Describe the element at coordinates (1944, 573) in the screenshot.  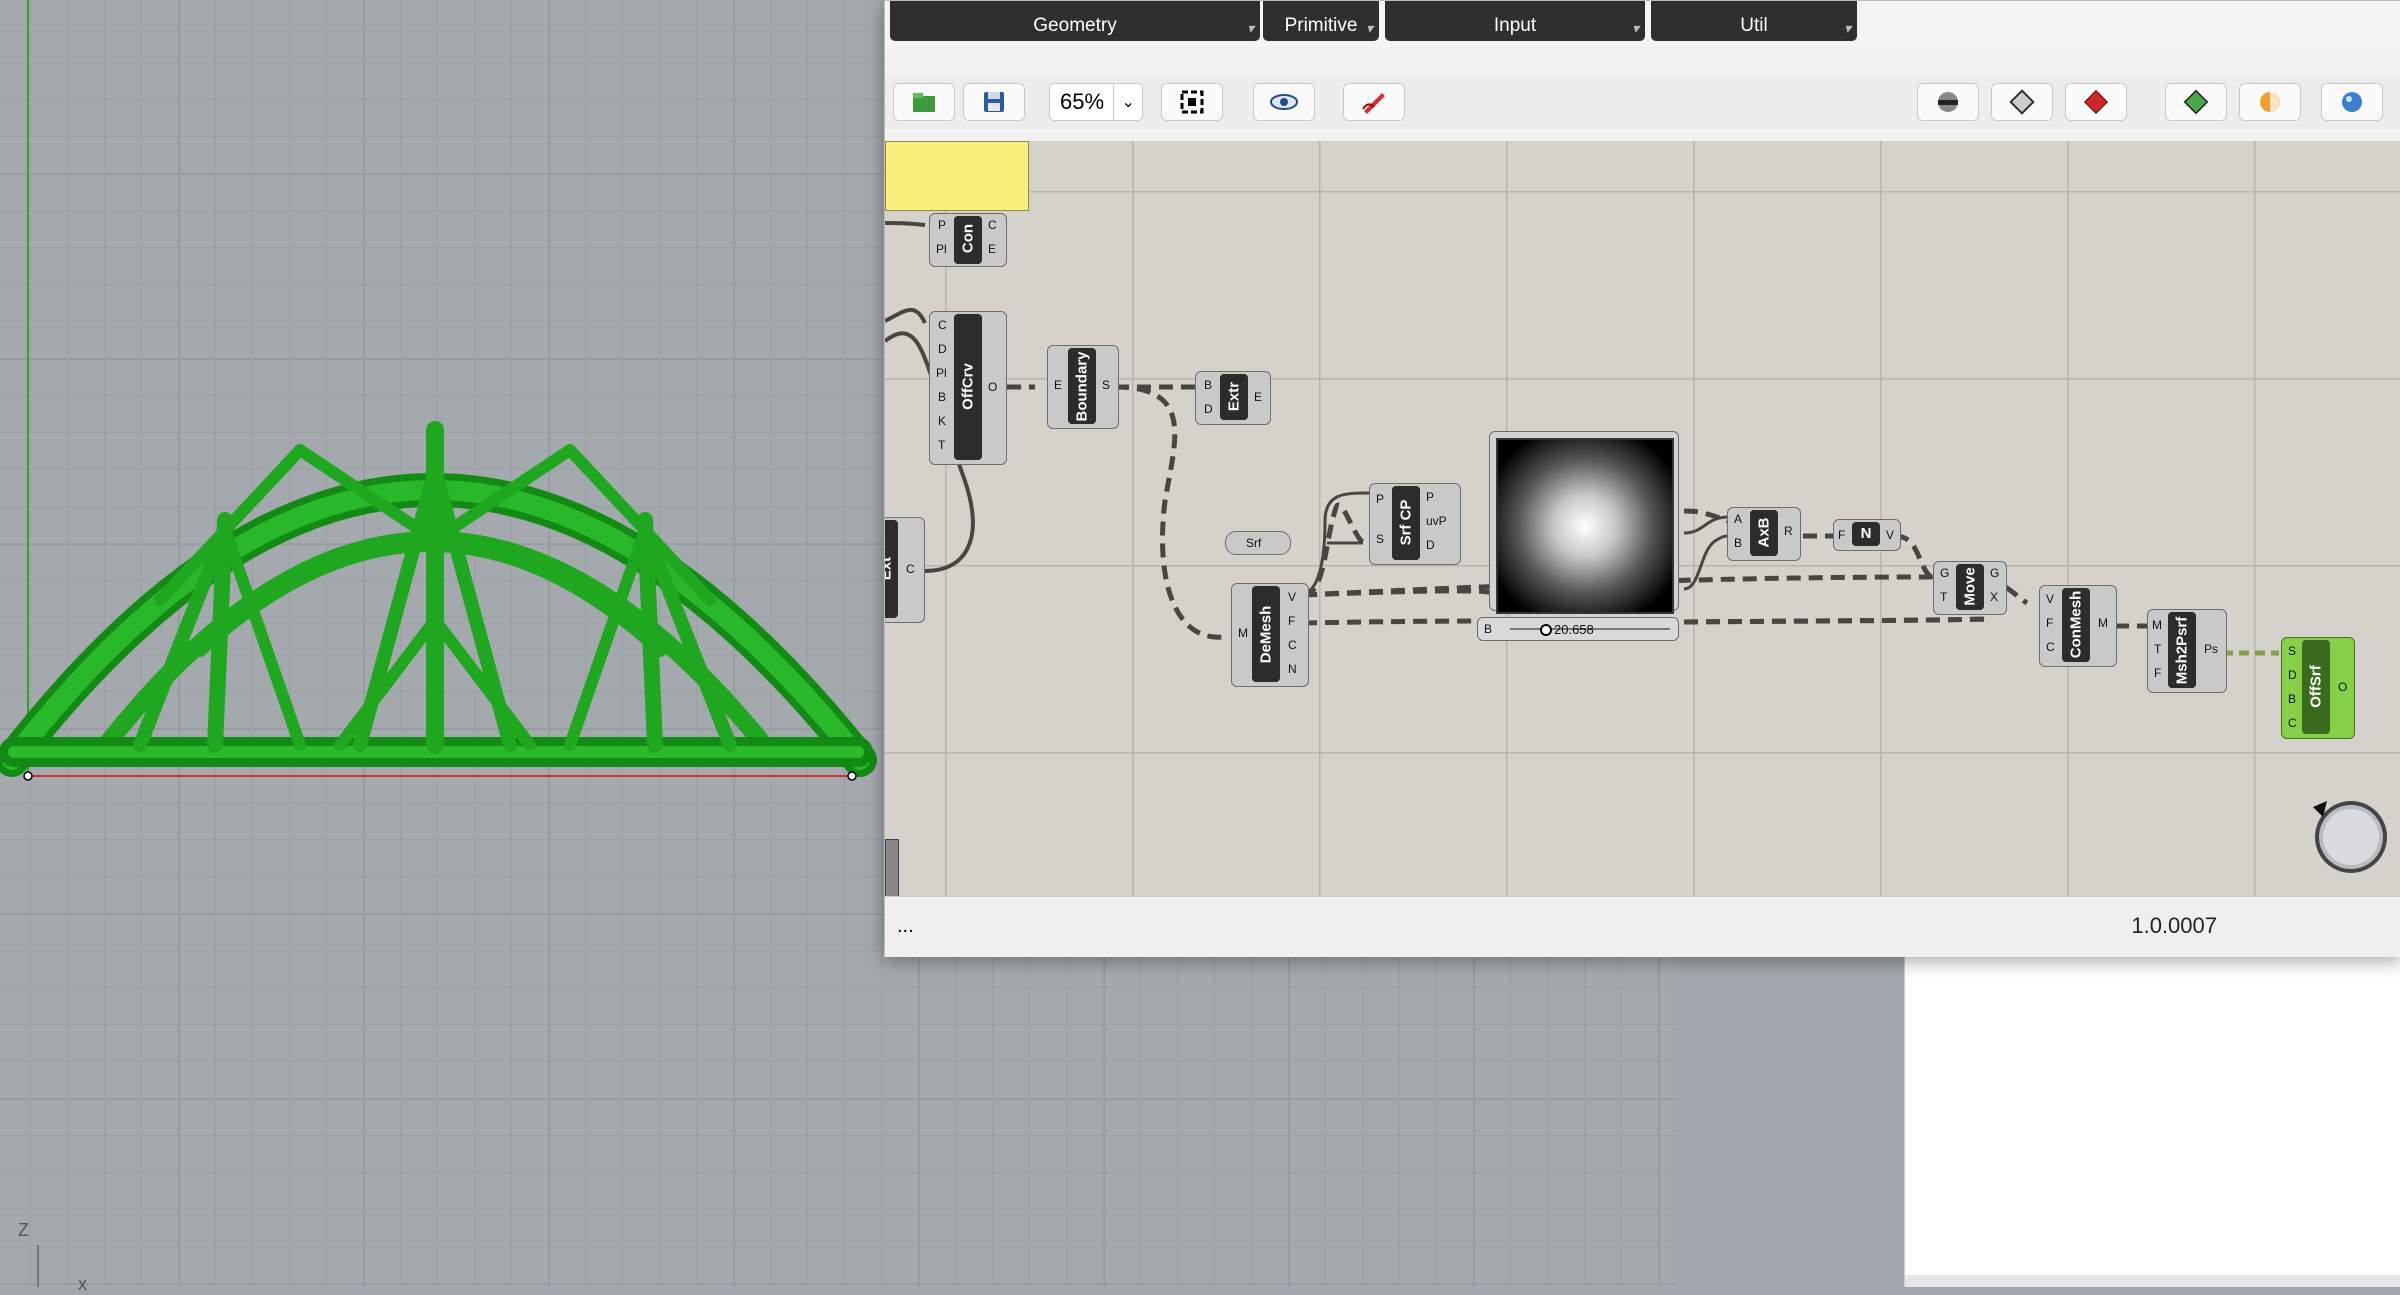
I see `move-input-g: G` at that location.